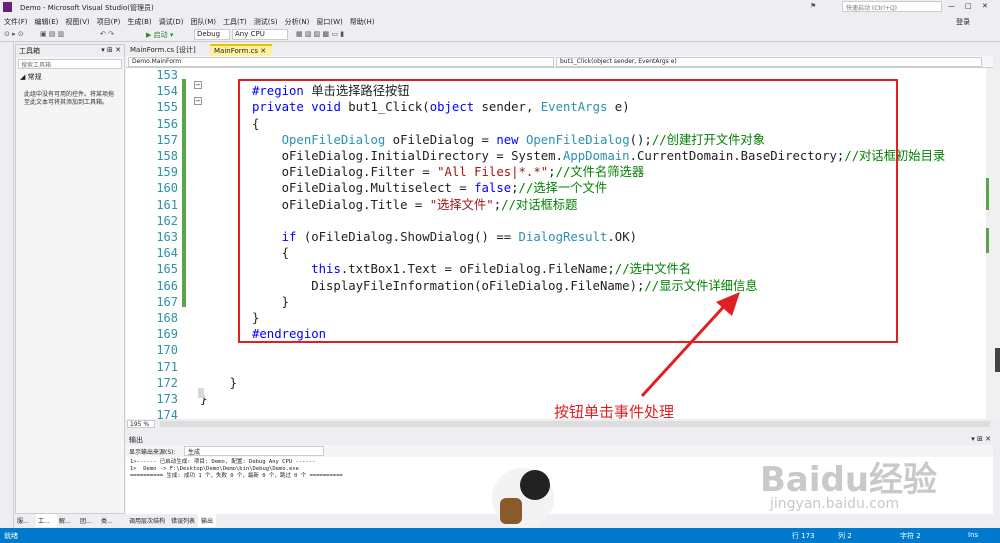 The height and width of the screenshot is (543, 1000). What do you see at coordinates (535, 485) in the screenshot?
I see `panda-face-icon` at bounding box center [535, 485].